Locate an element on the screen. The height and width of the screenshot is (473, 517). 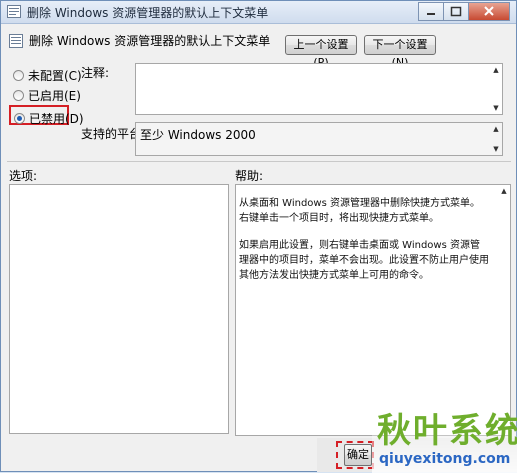
maximize-icon is located at coordinates (456, 11).